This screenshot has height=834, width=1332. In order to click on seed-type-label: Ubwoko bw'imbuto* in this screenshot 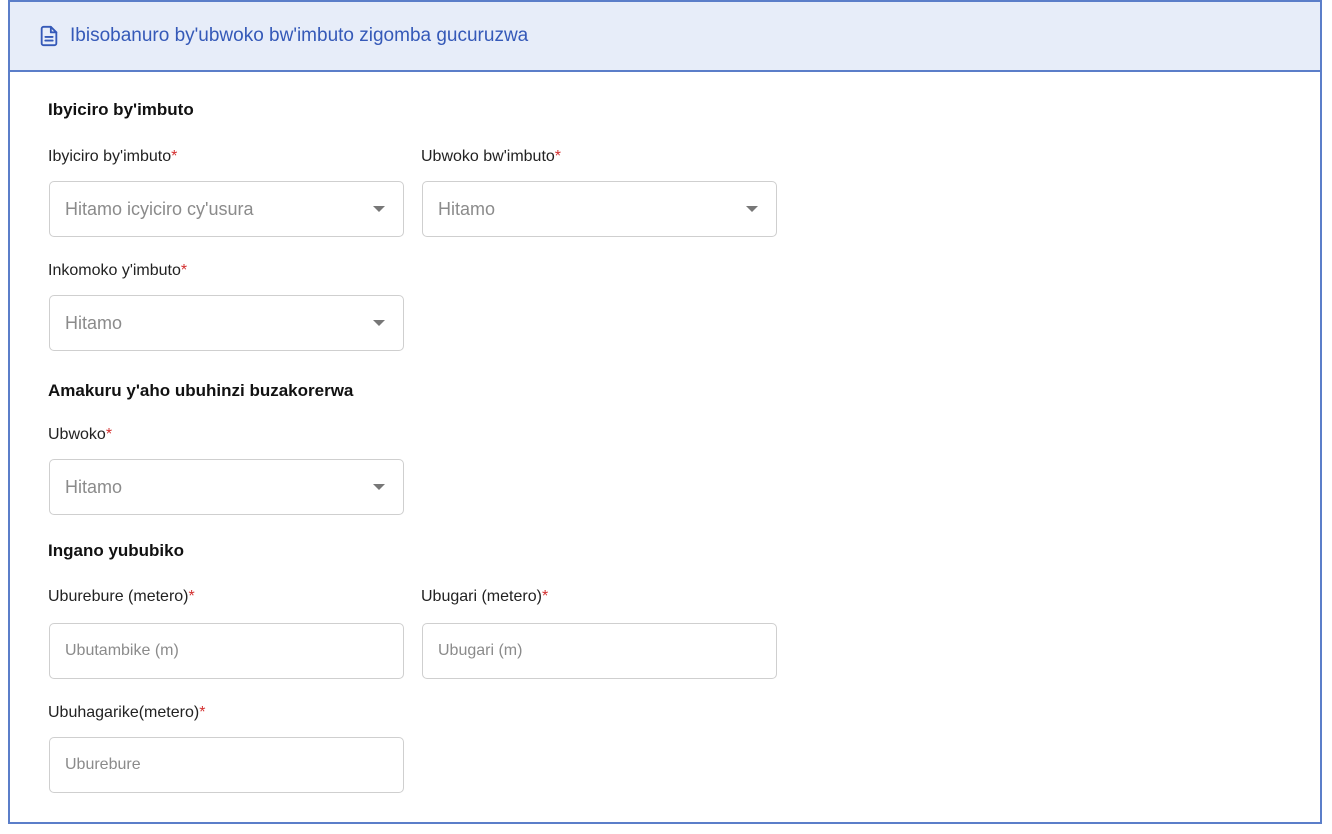, I will do `click(491, 156)`.